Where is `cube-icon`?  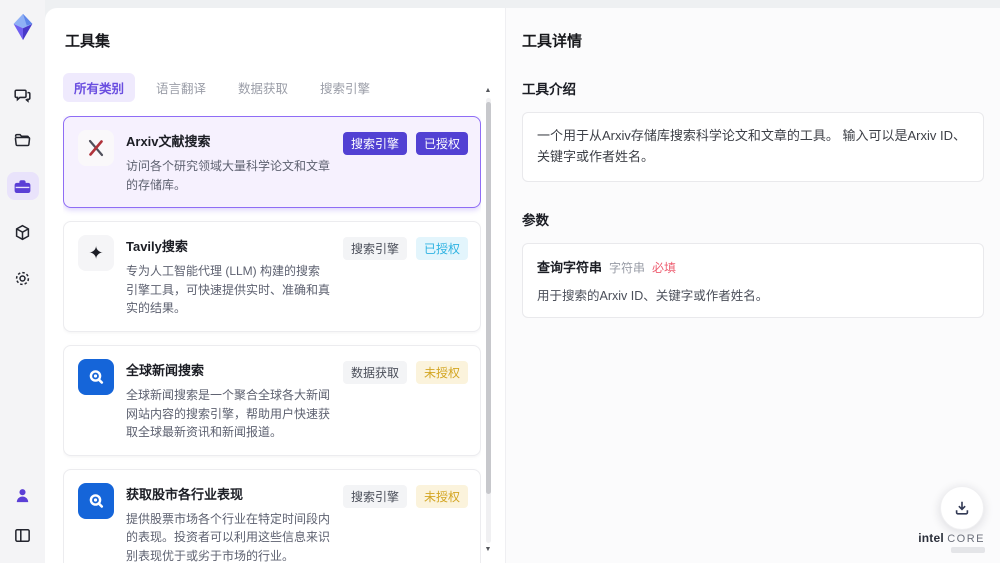 cube-icon is located at coordinates (22, 232).